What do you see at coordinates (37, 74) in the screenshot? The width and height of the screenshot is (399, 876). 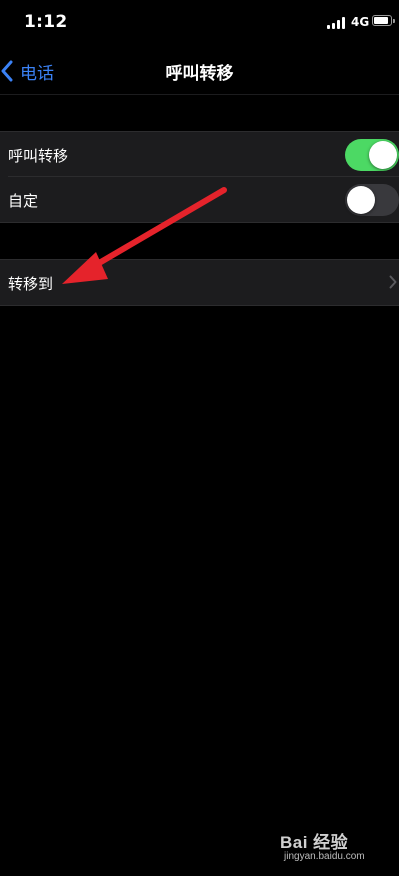 I see `back-label: 电话` at bounding box center [37, 74].